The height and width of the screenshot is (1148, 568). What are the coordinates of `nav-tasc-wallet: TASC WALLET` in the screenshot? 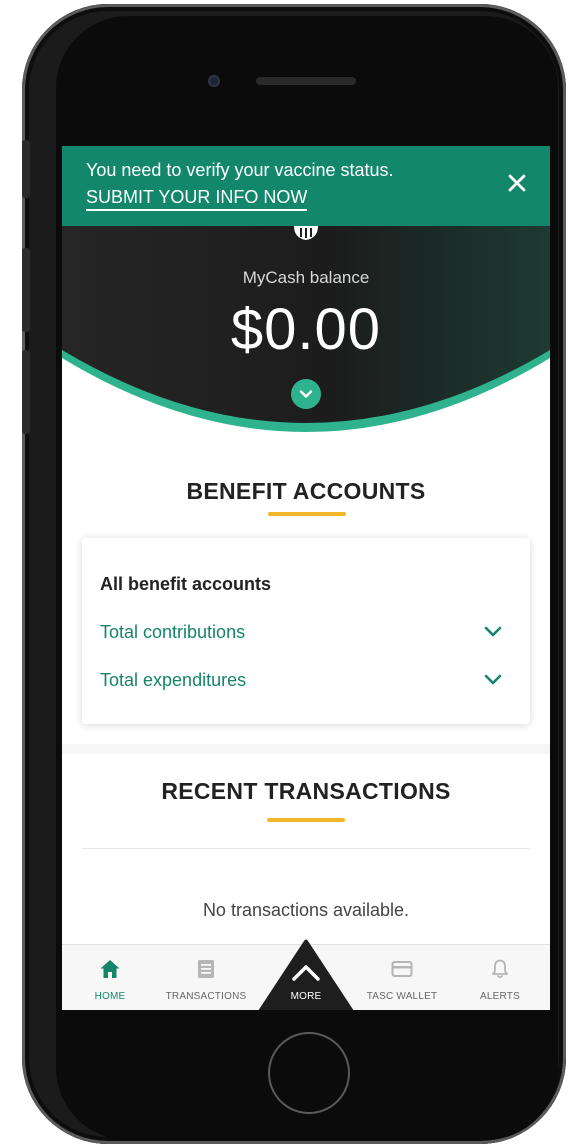 It's located at (402, 977).